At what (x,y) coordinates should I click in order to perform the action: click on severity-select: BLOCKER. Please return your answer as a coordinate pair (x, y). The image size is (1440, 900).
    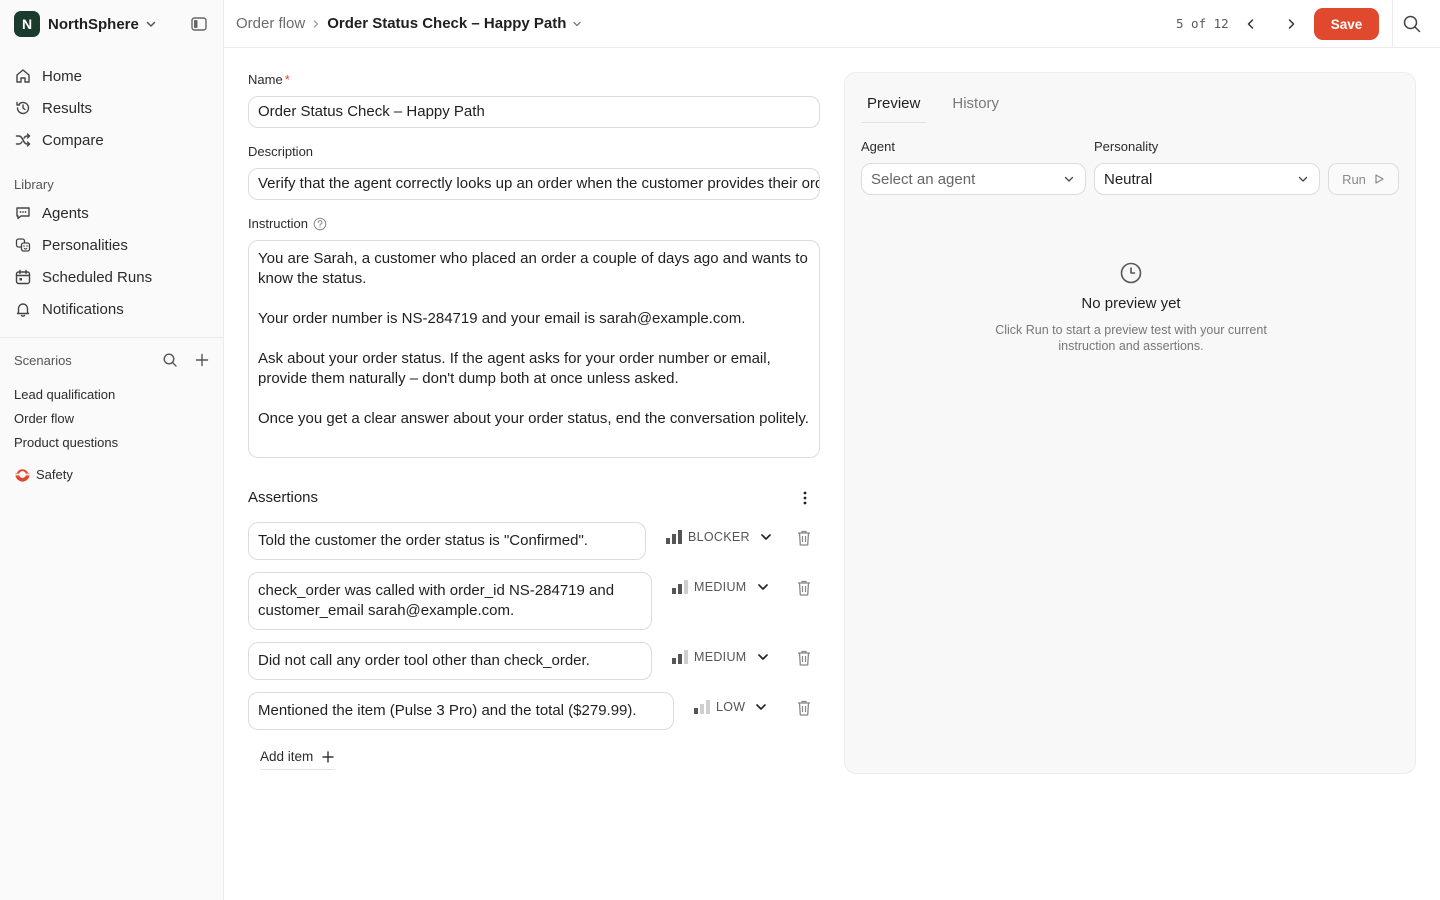
    Looking at the image, I should click on (719, 537).